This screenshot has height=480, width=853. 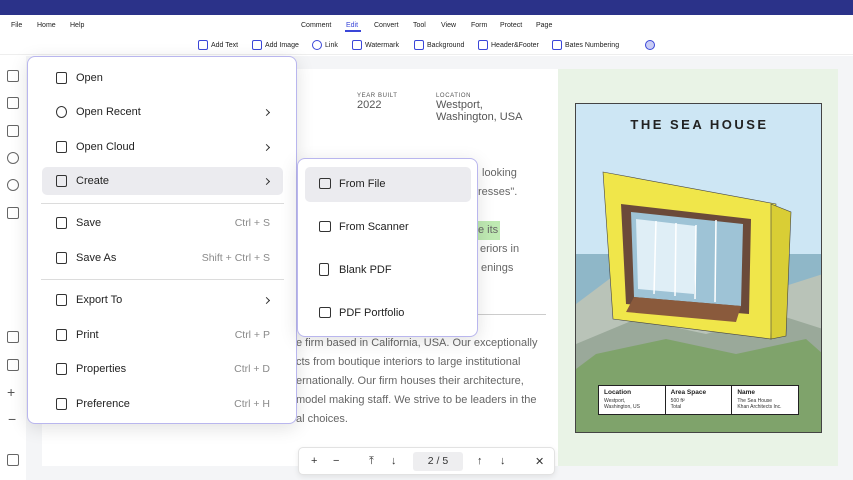 I want to click on first-page-icon: ⤒, so click(x=371, y=461).